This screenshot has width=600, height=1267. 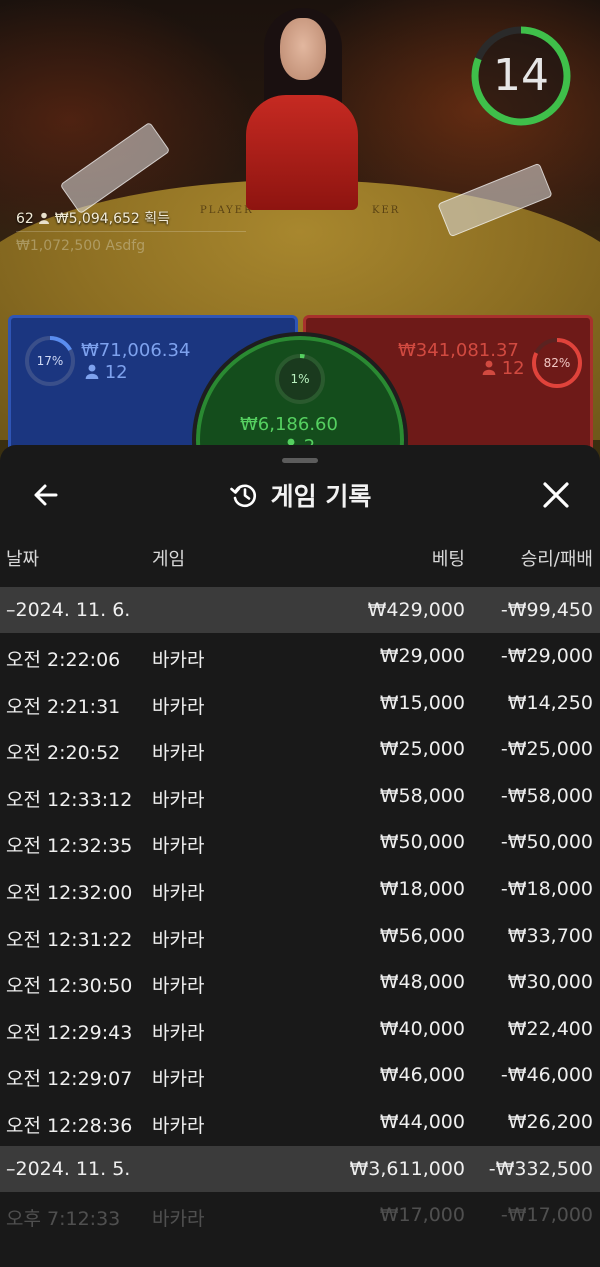 I want to click on player-bet-amount: ₩71,006.34, so click(x=136, y=350).